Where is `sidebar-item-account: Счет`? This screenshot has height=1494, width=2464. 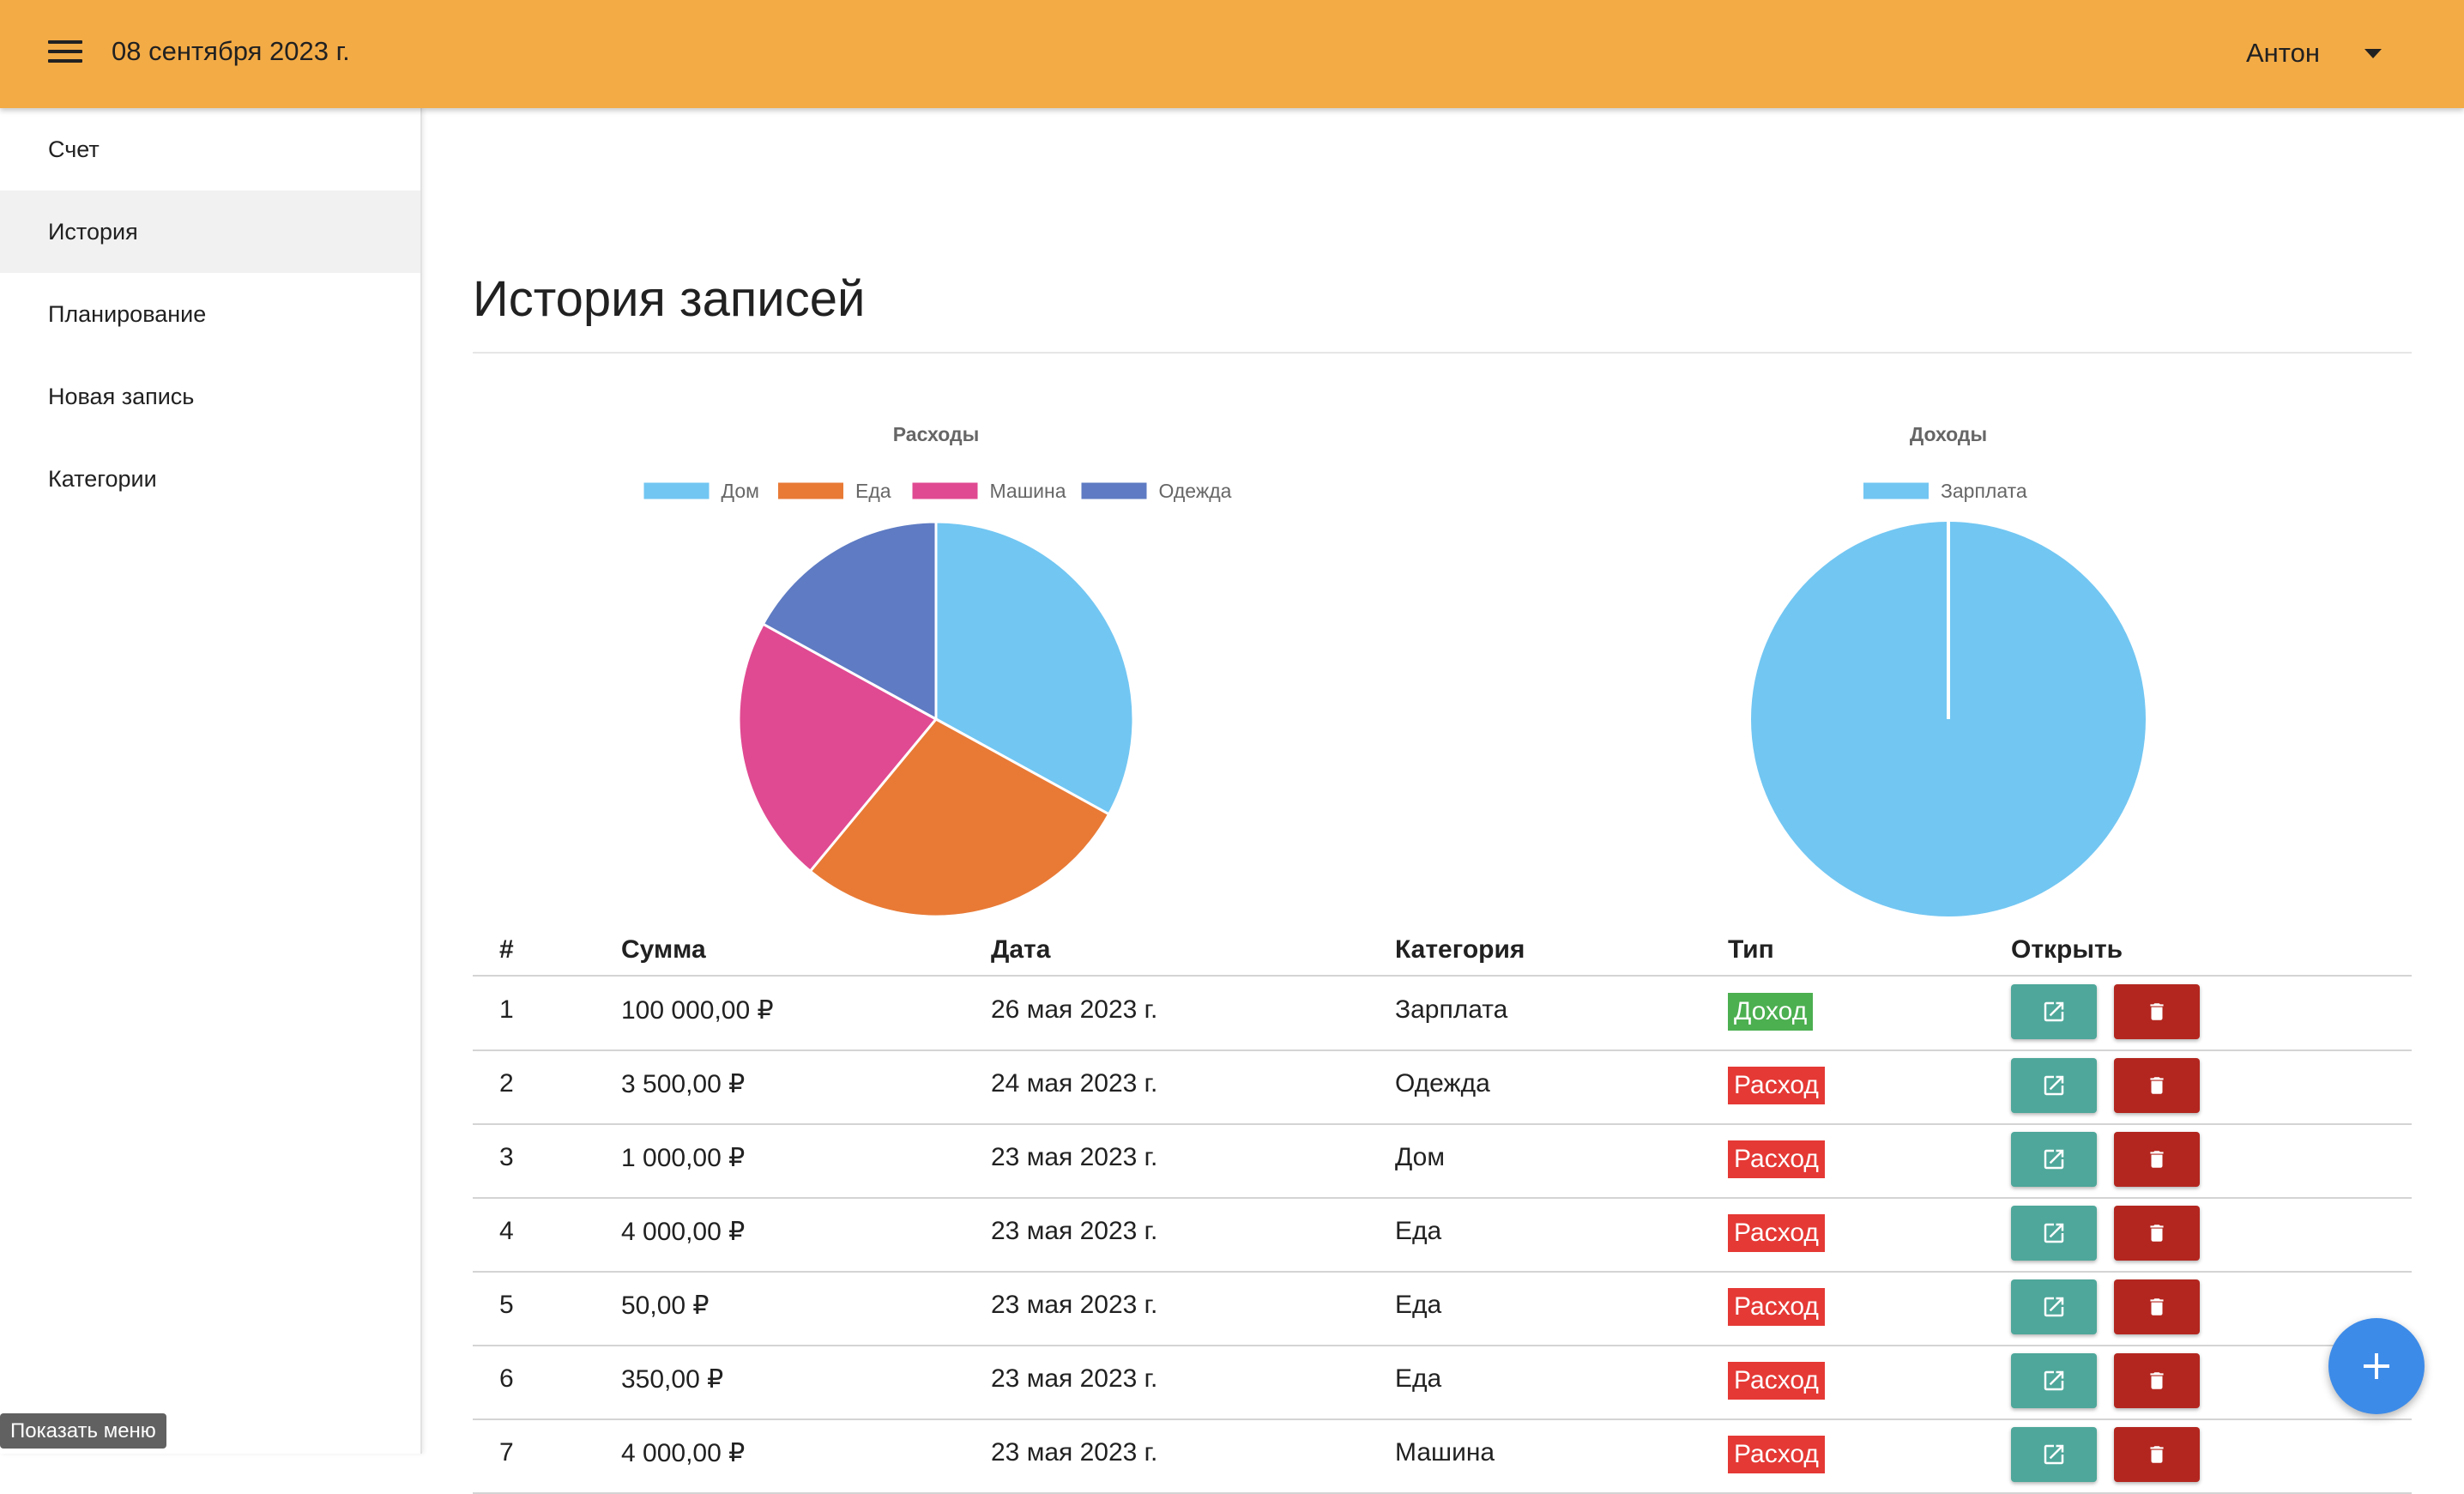
sidebar-item-account: Счет is located at coordinates (210, 150).